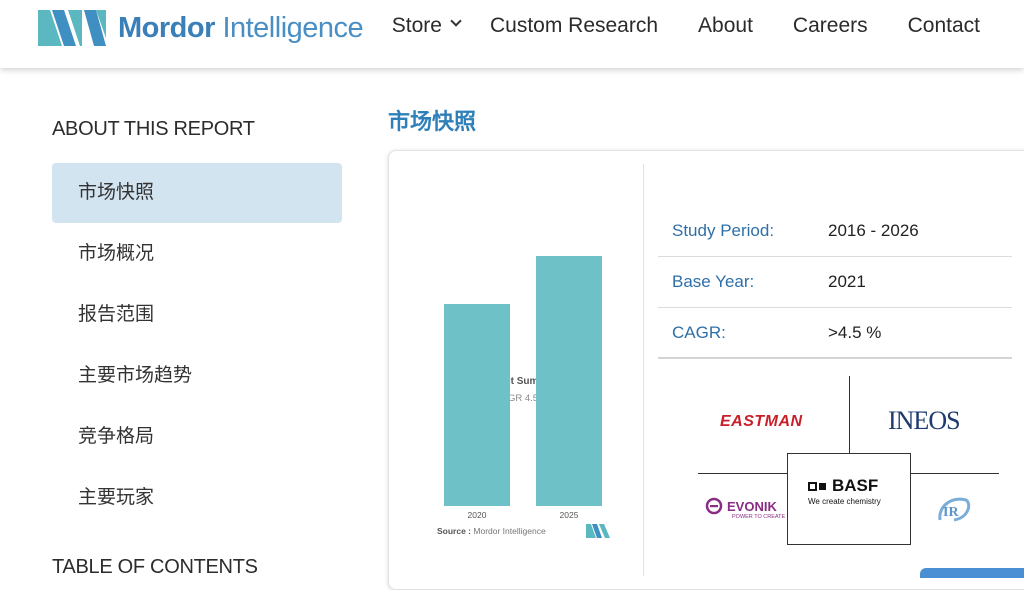 The width and height of the screenshot is (1024, 590). What do you see at coordinates (972, 573) in the screenshot?
I see `chat-widget-tab` at bounding box center [972, 573].